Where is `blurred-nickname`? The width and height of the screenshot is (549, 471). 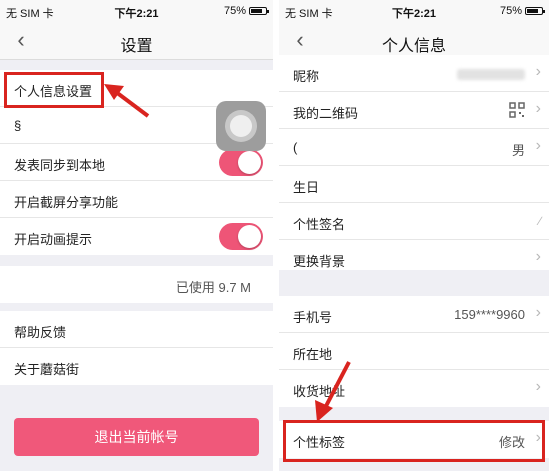 blurred-nickname is located at coordinates (491, 74).